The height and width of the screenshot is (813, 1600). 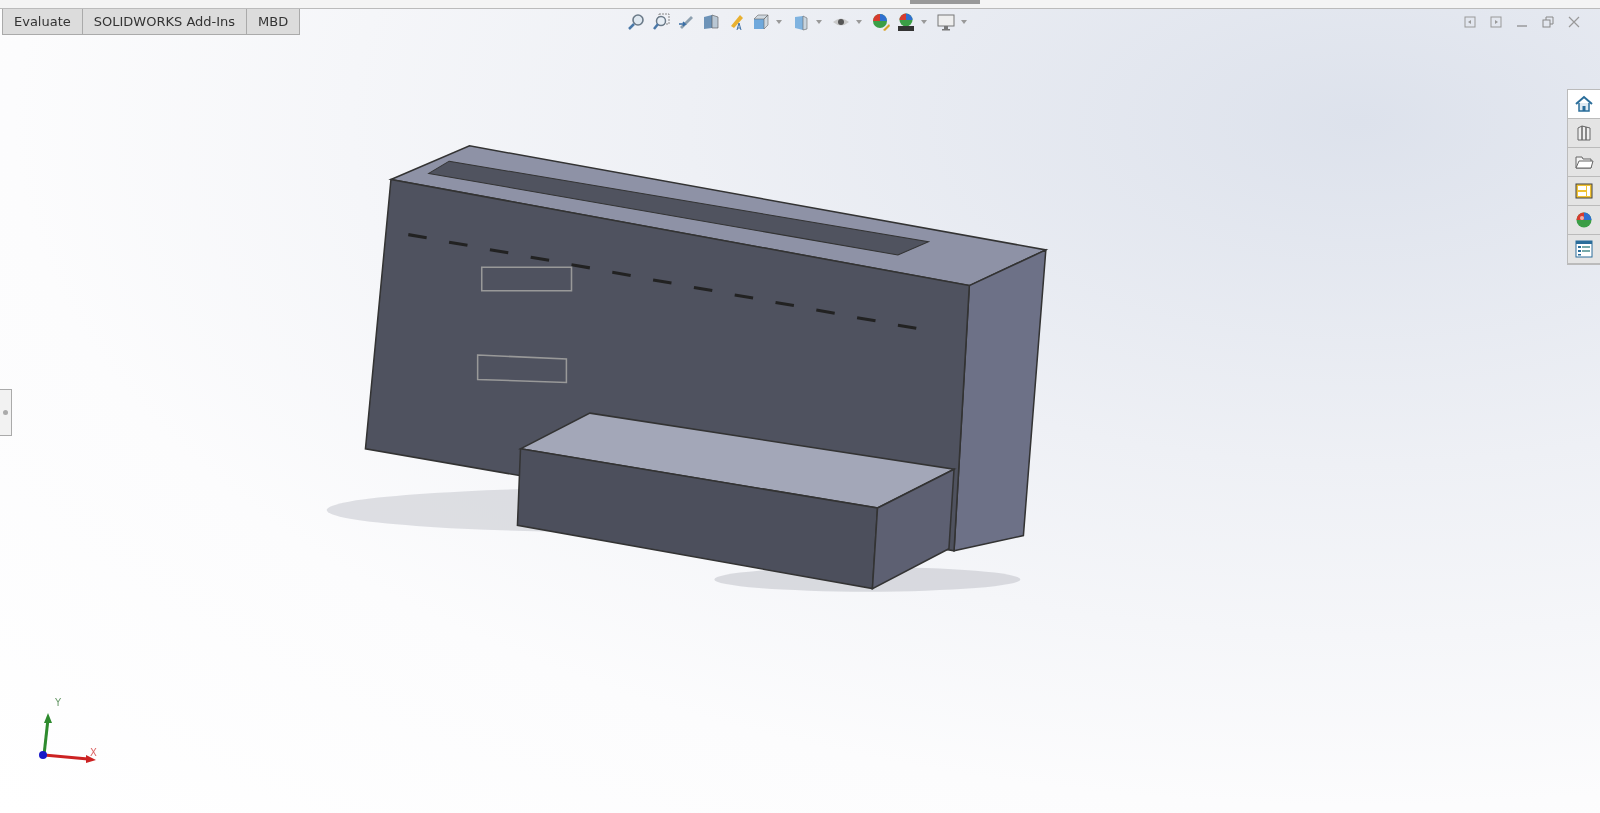 I want to click on ribbon-tab: SOLIDWORKS Add-Ins, so click(x=164, y=22).